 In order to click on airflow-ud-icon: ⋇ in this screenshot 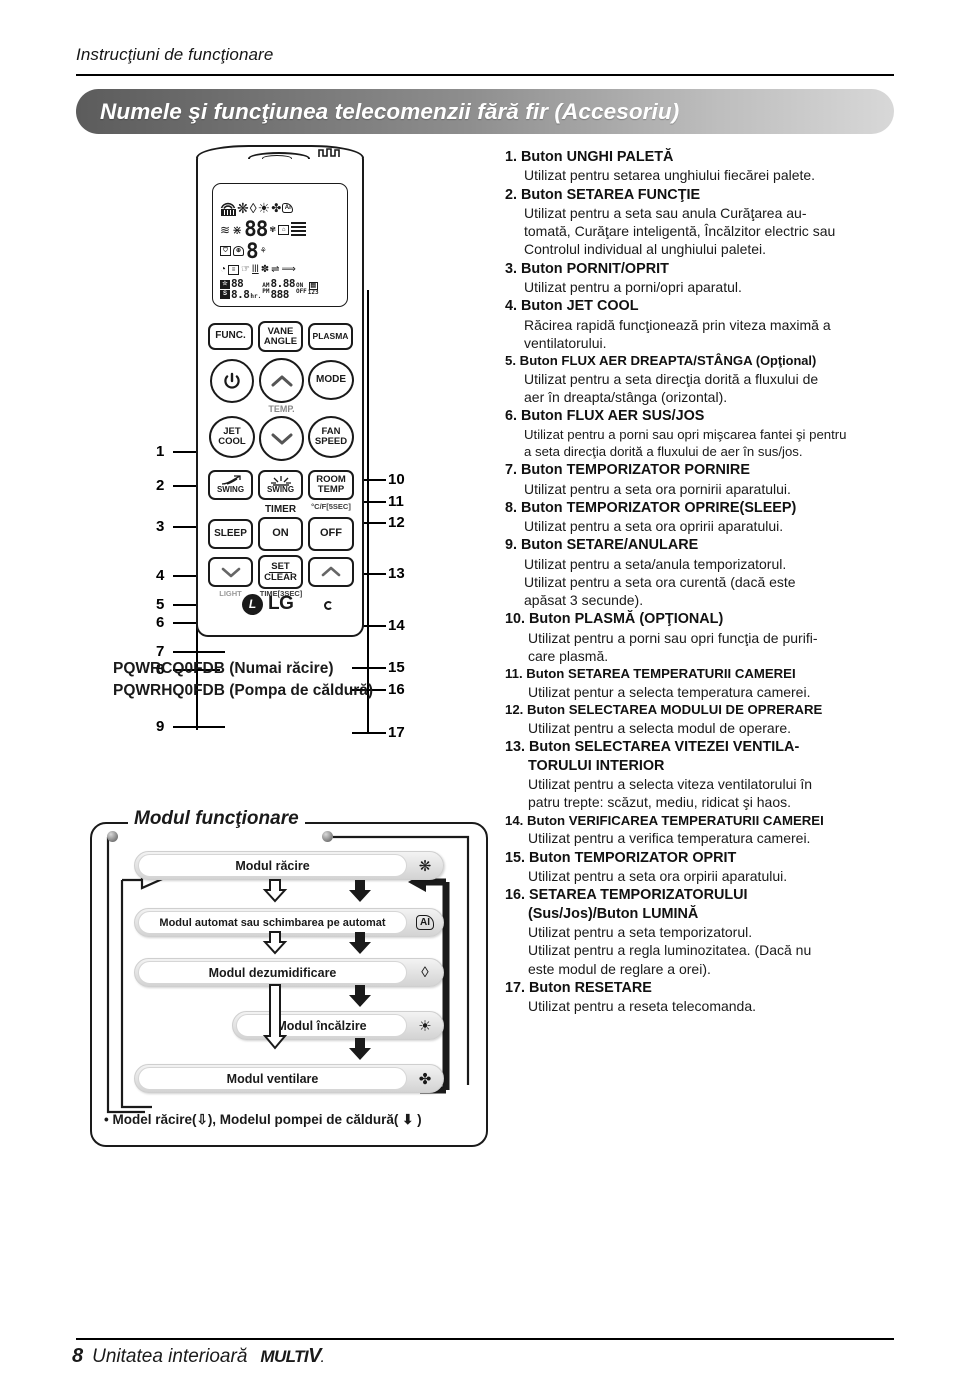, I will do `click(237, 229)`.